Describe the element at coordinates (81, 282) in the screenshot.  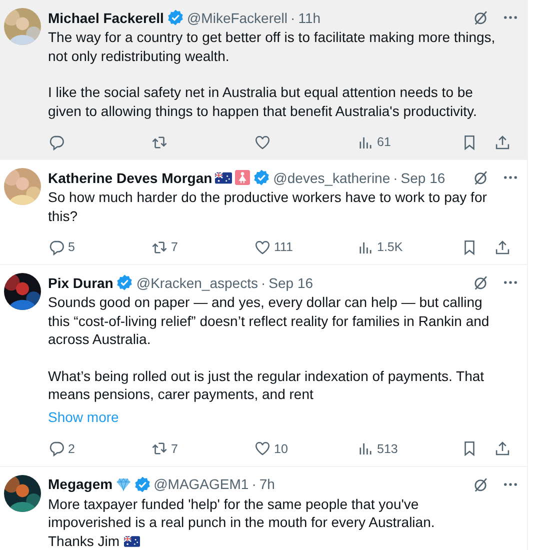
I see `user-name: Pix Duran` at that location.